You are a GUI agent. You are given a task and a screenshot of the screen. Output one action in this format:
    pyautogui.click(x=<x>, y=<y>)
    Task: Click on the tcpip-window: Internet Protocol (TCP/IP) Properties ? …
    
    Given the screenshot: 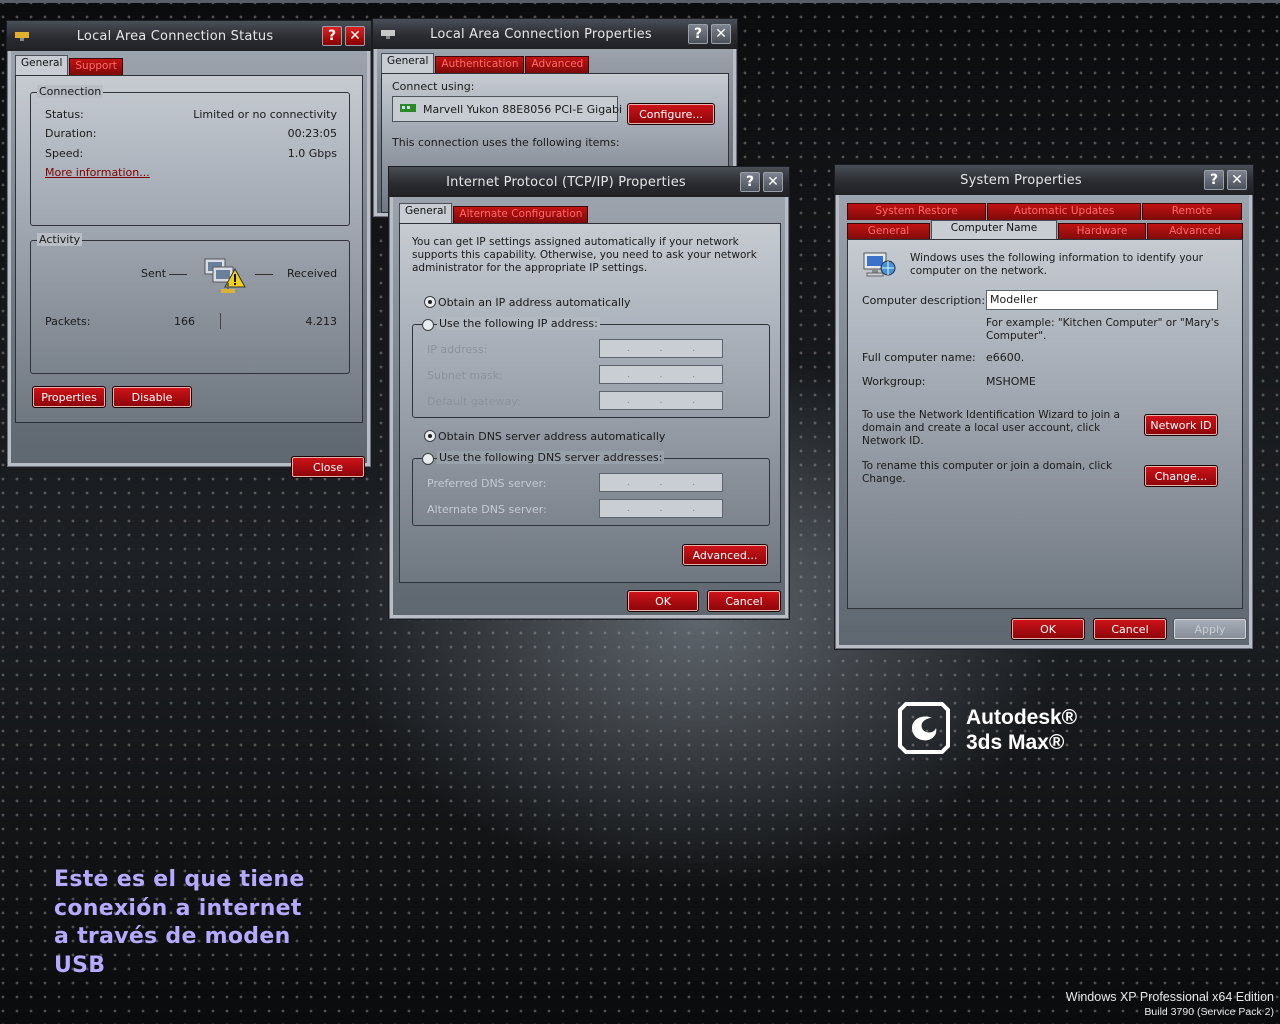 What is the action you would take?
    pyautogui.click(x=589, y=393)
    